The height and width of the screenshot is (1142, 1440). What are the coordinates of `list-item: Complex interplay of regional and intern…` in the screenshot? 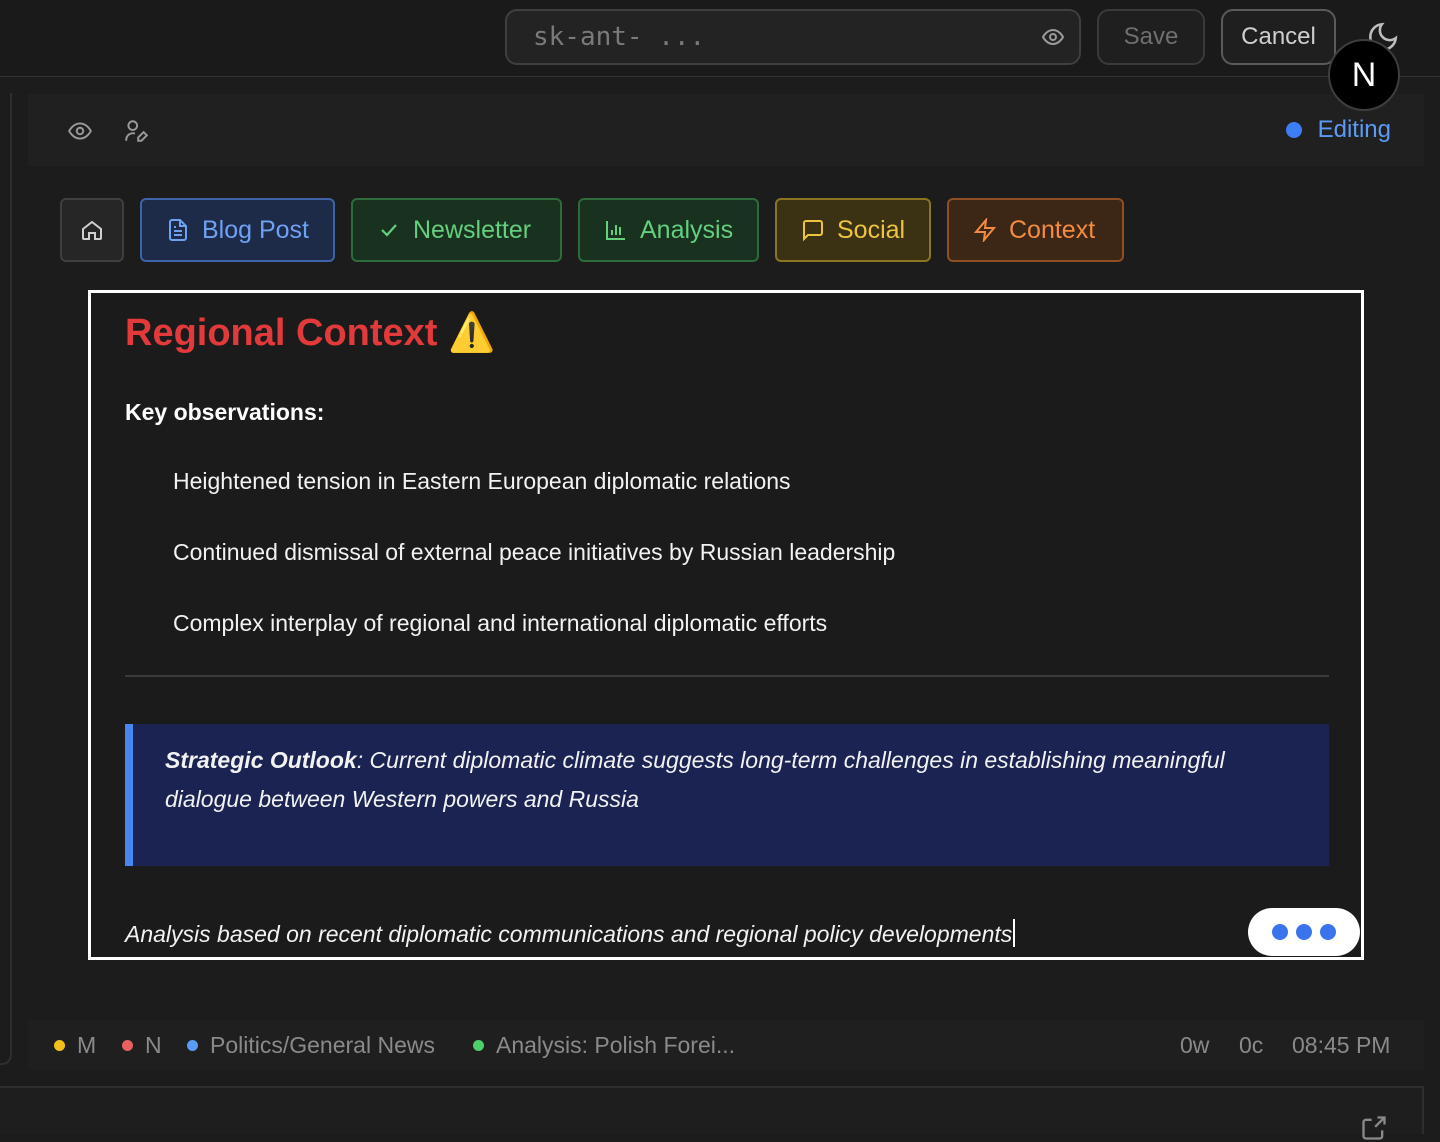 It's located at (500, 623).